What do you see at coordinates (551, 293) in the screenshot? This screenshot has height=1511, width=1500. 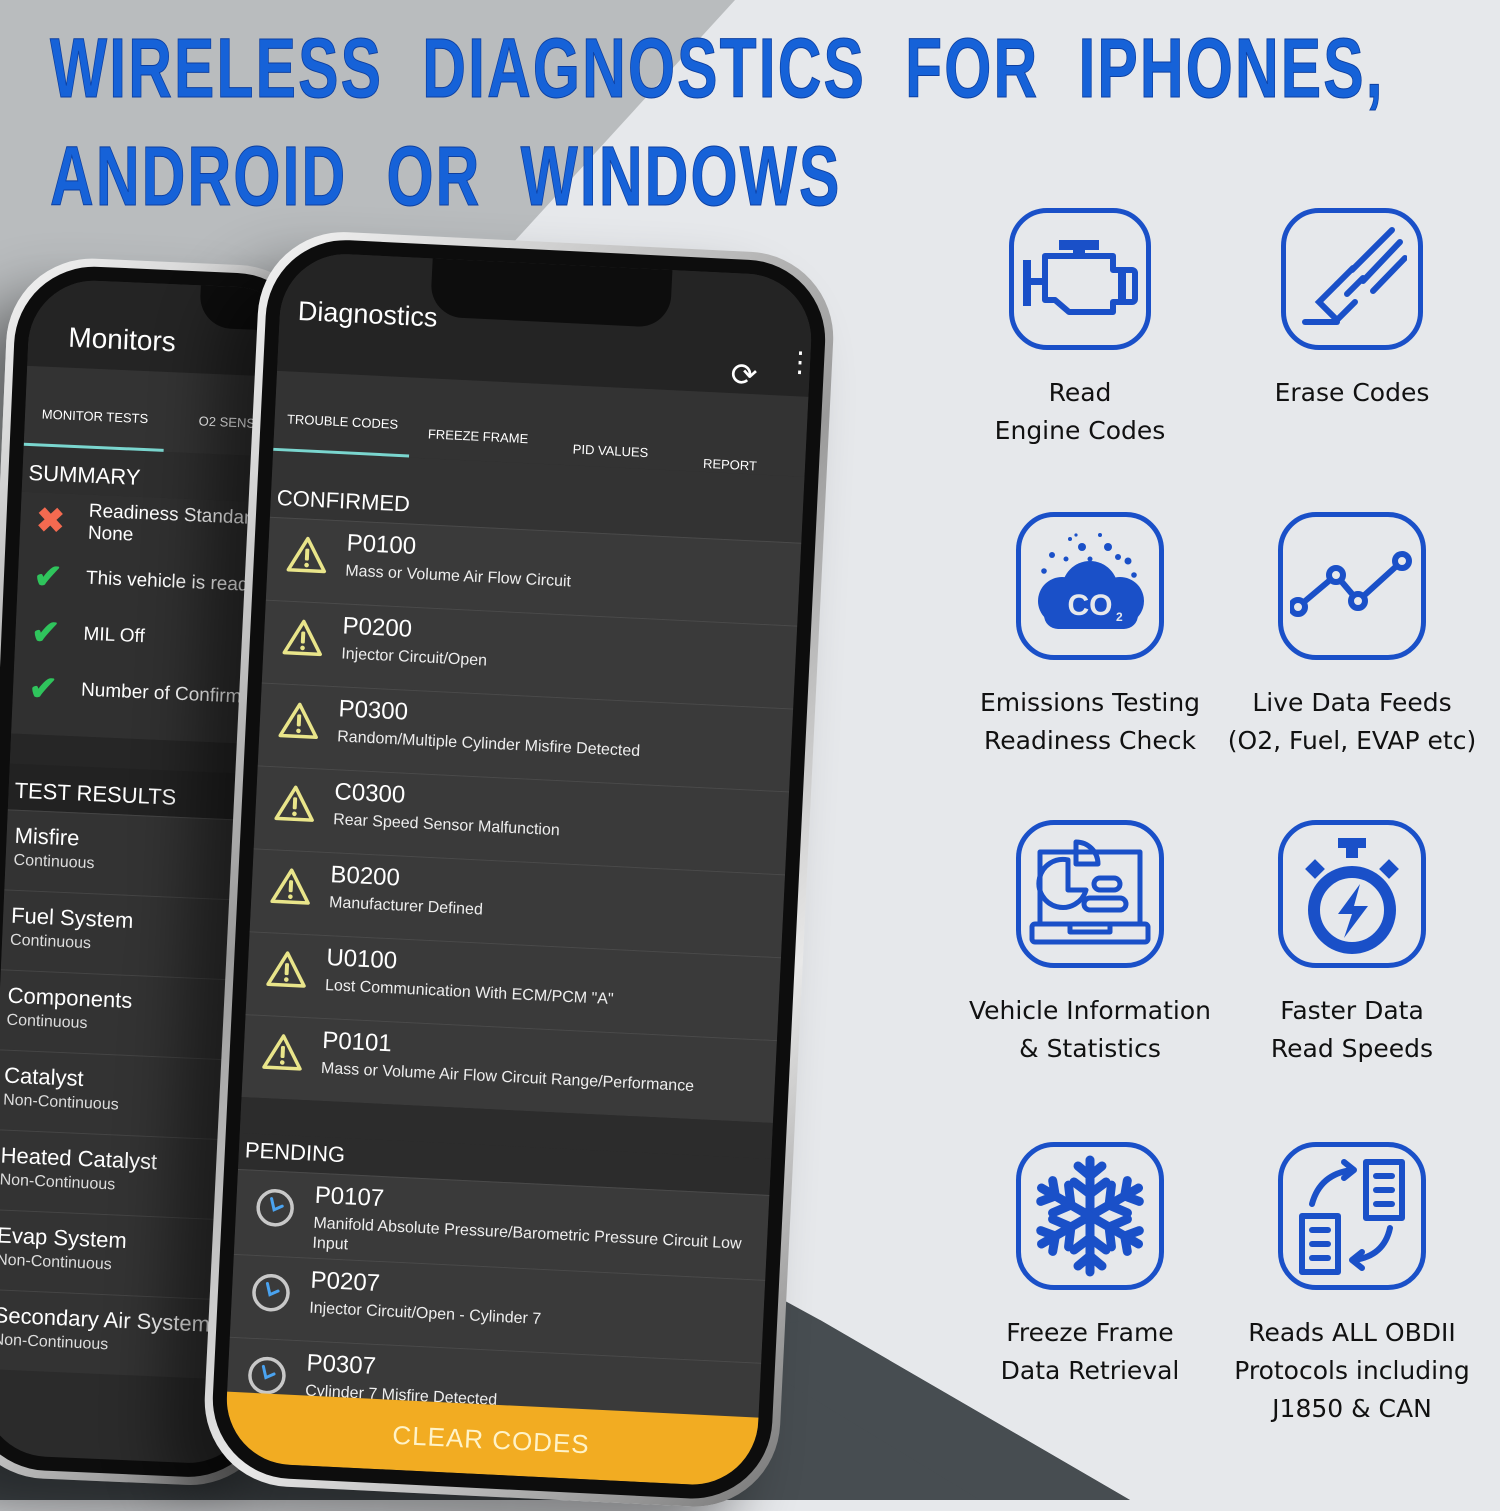 I see `phone-notch` at bounding box center [551, 293].